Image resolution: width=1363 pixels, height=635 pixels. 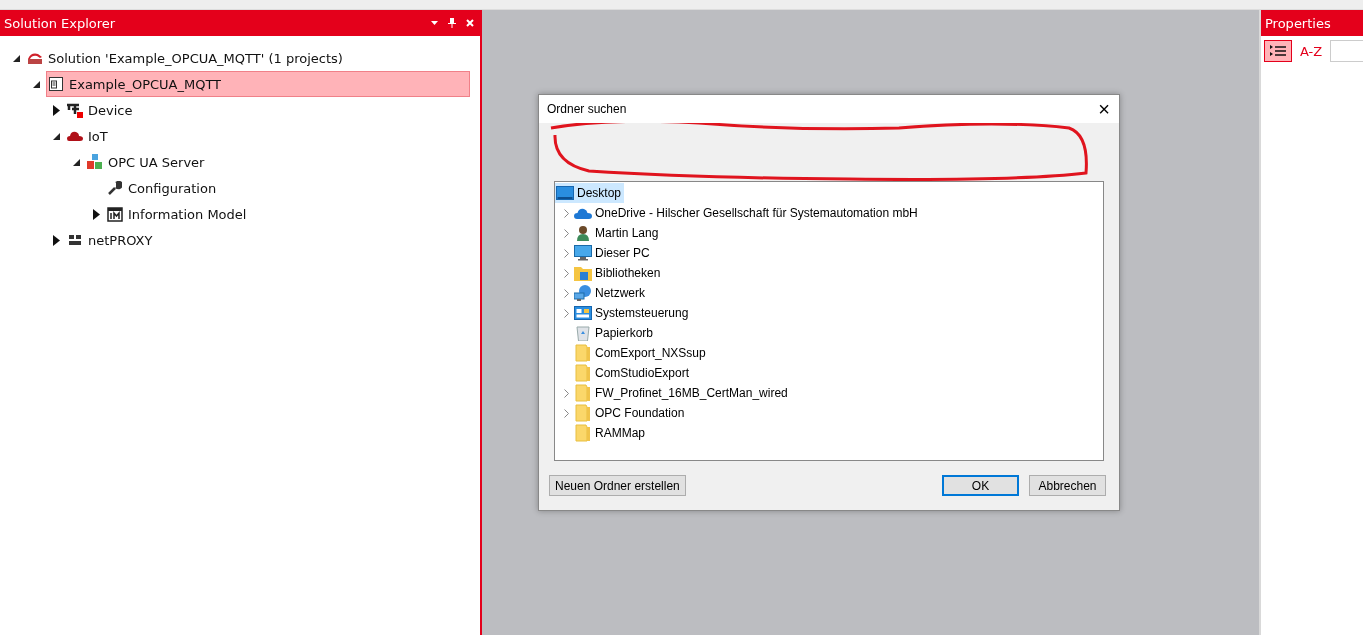 What do you see at coordinates (115, 188) in the screenshot?
I see `wrench-icon` at bounding box center [115, 188].